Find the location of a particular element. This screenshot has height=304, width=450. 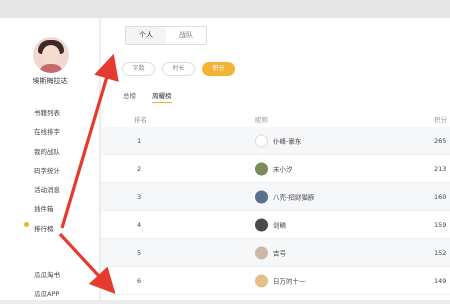

filter-duration: 时长 is located at coordinates (178, 69).